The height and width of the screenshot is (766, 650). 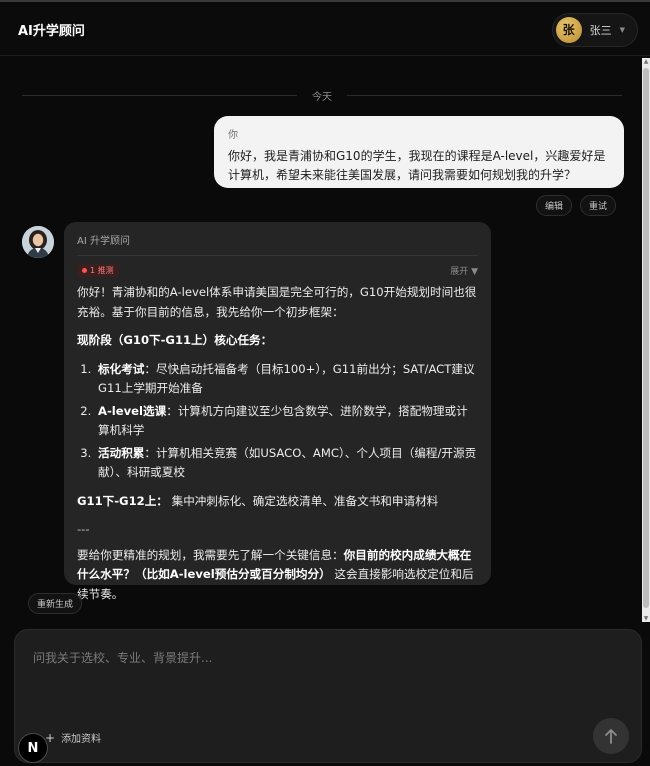 I want to click on inference-badge: 1 推测, so click(x=98, y=270).